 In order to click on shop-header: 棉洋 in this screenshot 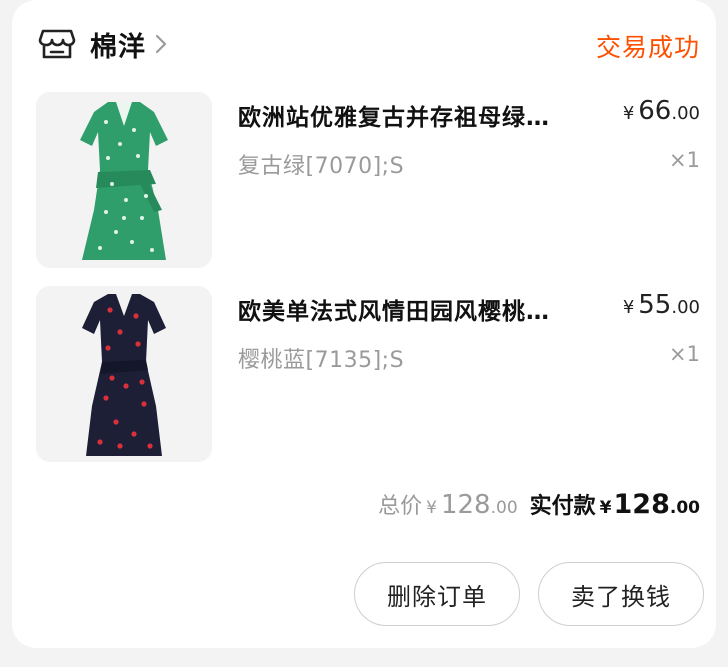, I will do `click(103, 44)`.